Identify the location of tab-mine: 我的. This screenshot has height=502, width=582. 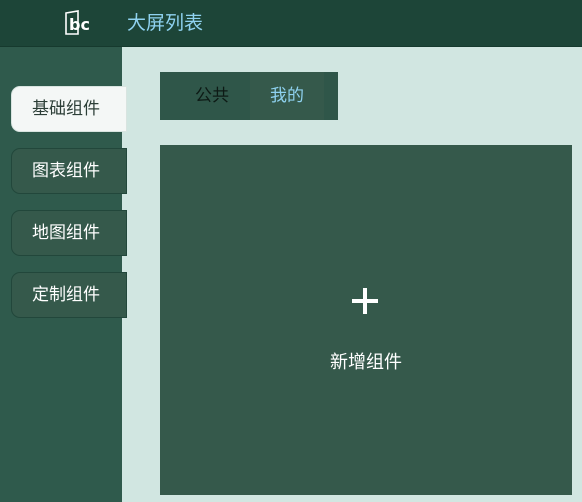
(287, 96).